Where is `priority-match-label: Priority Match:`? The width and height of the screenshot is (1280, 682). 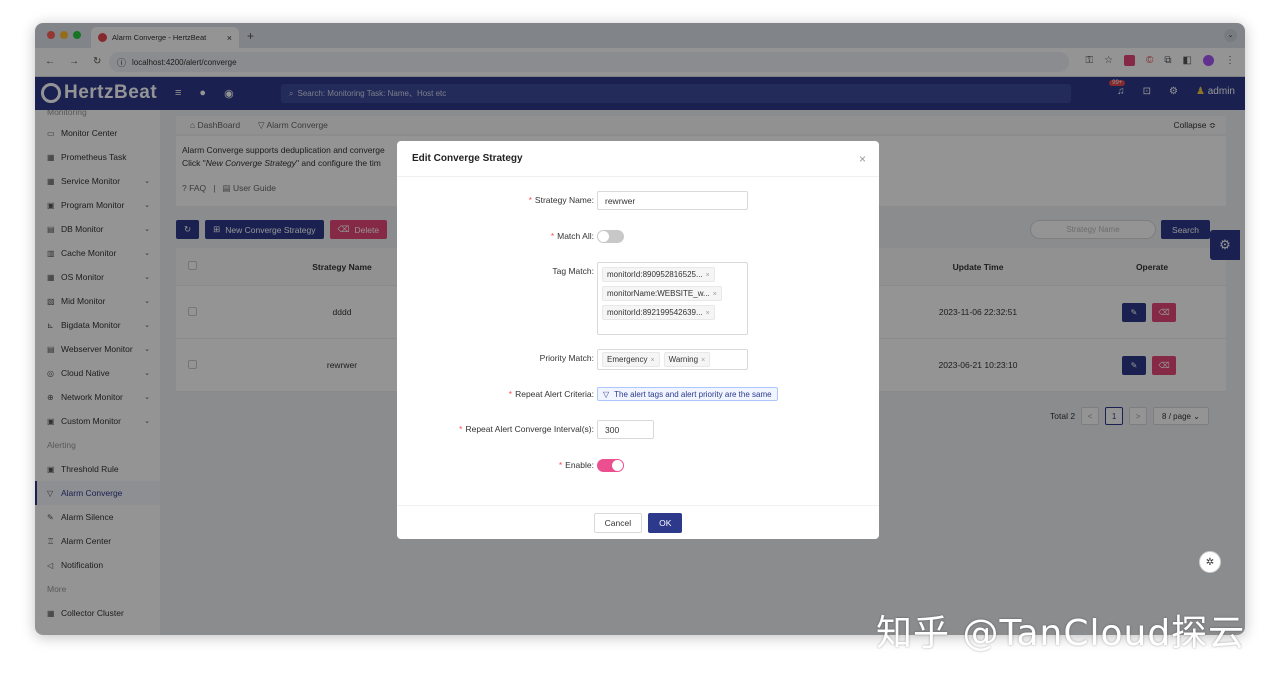 priority-match-label: Priority Match: is located at coordinates (566, 358).